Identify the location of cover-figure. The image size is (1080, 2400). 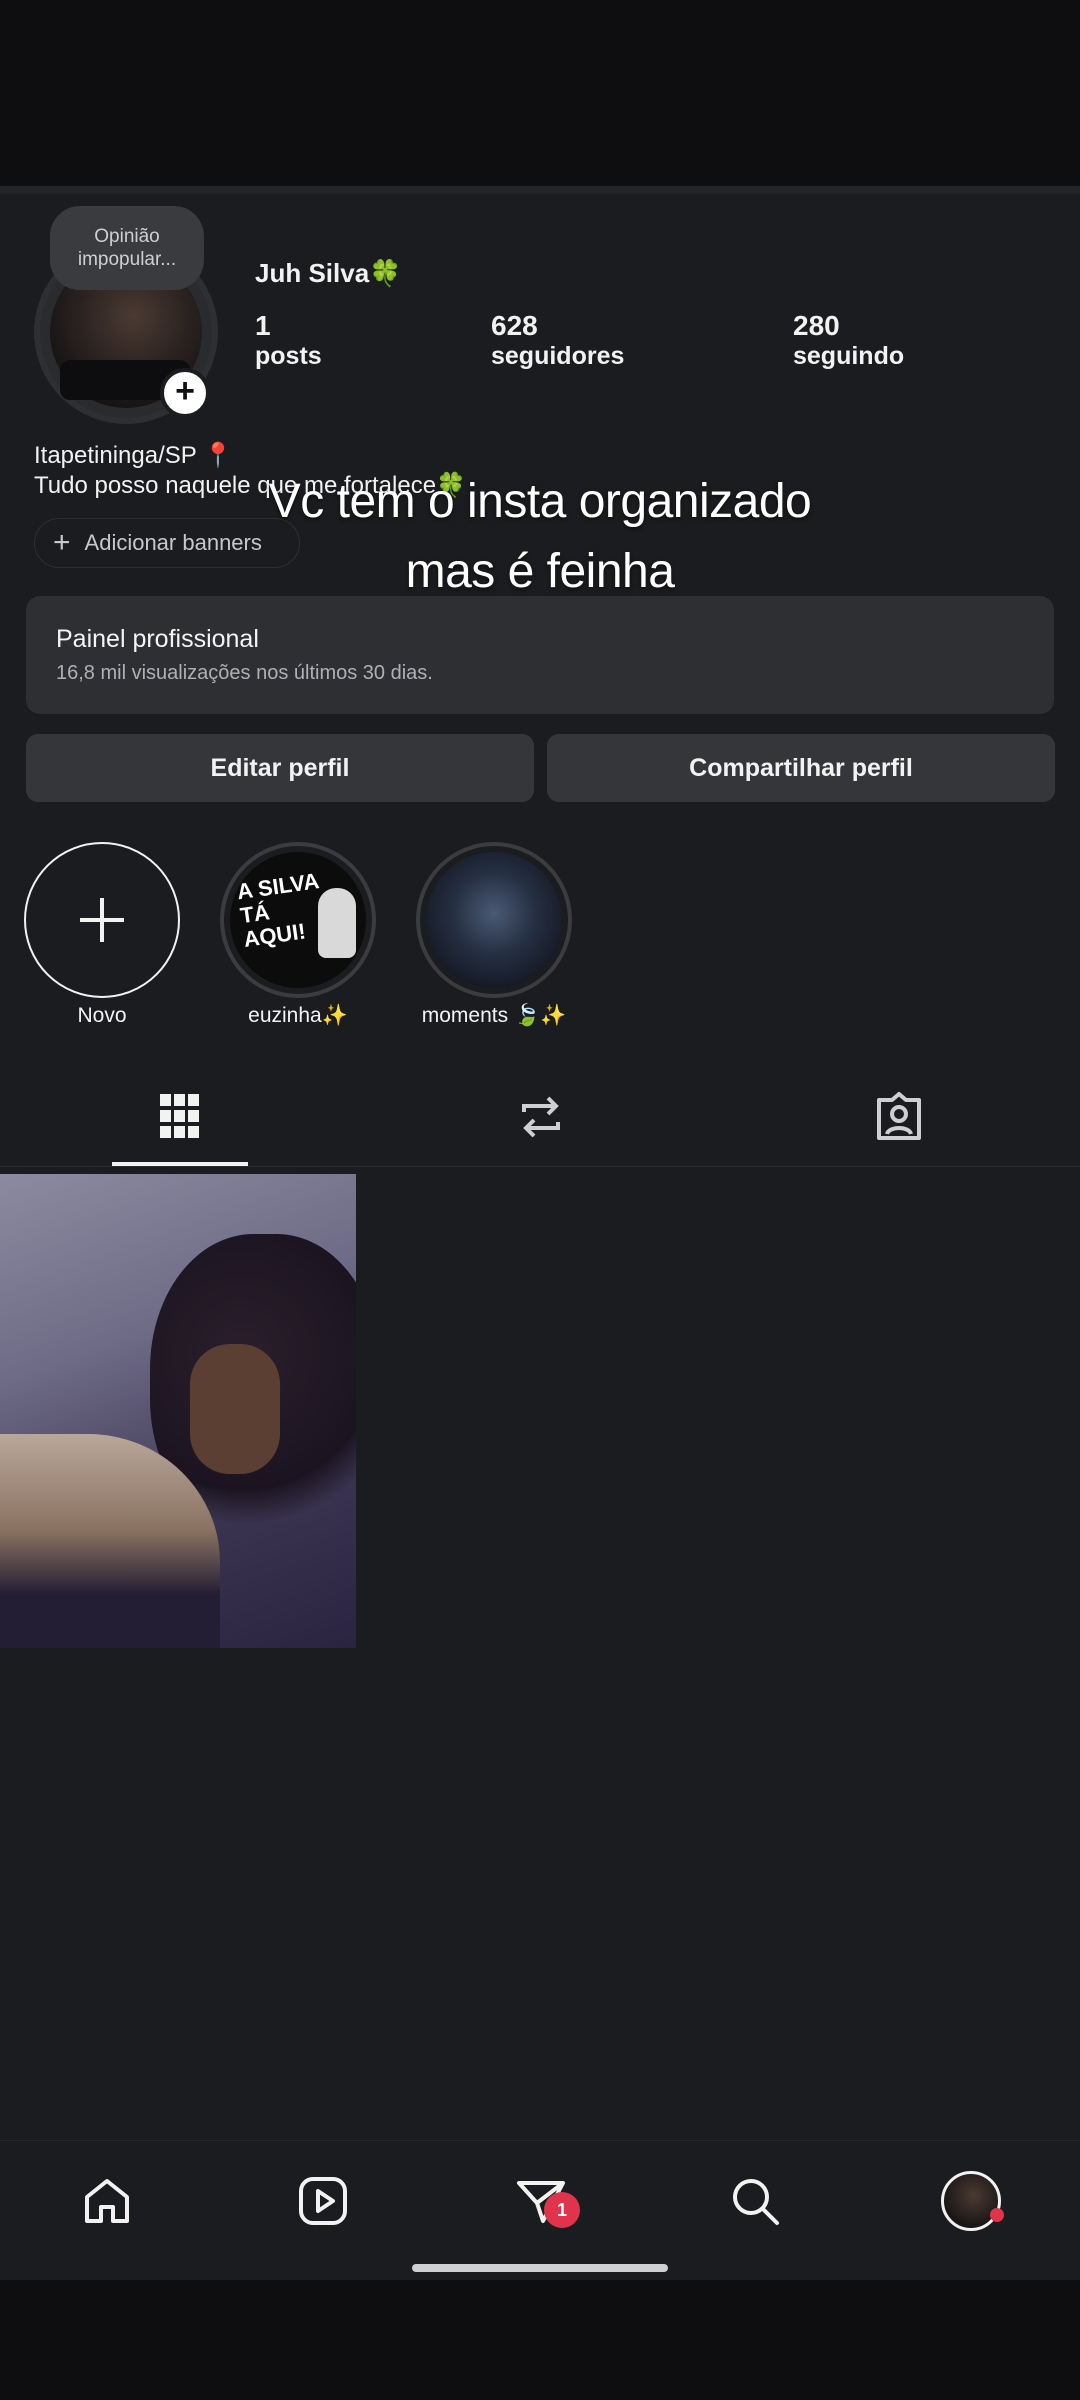
(337, 923).